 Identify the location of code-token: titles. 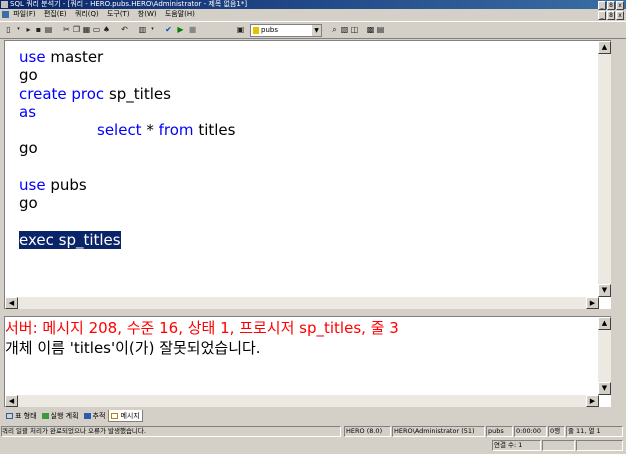
(214, 130).